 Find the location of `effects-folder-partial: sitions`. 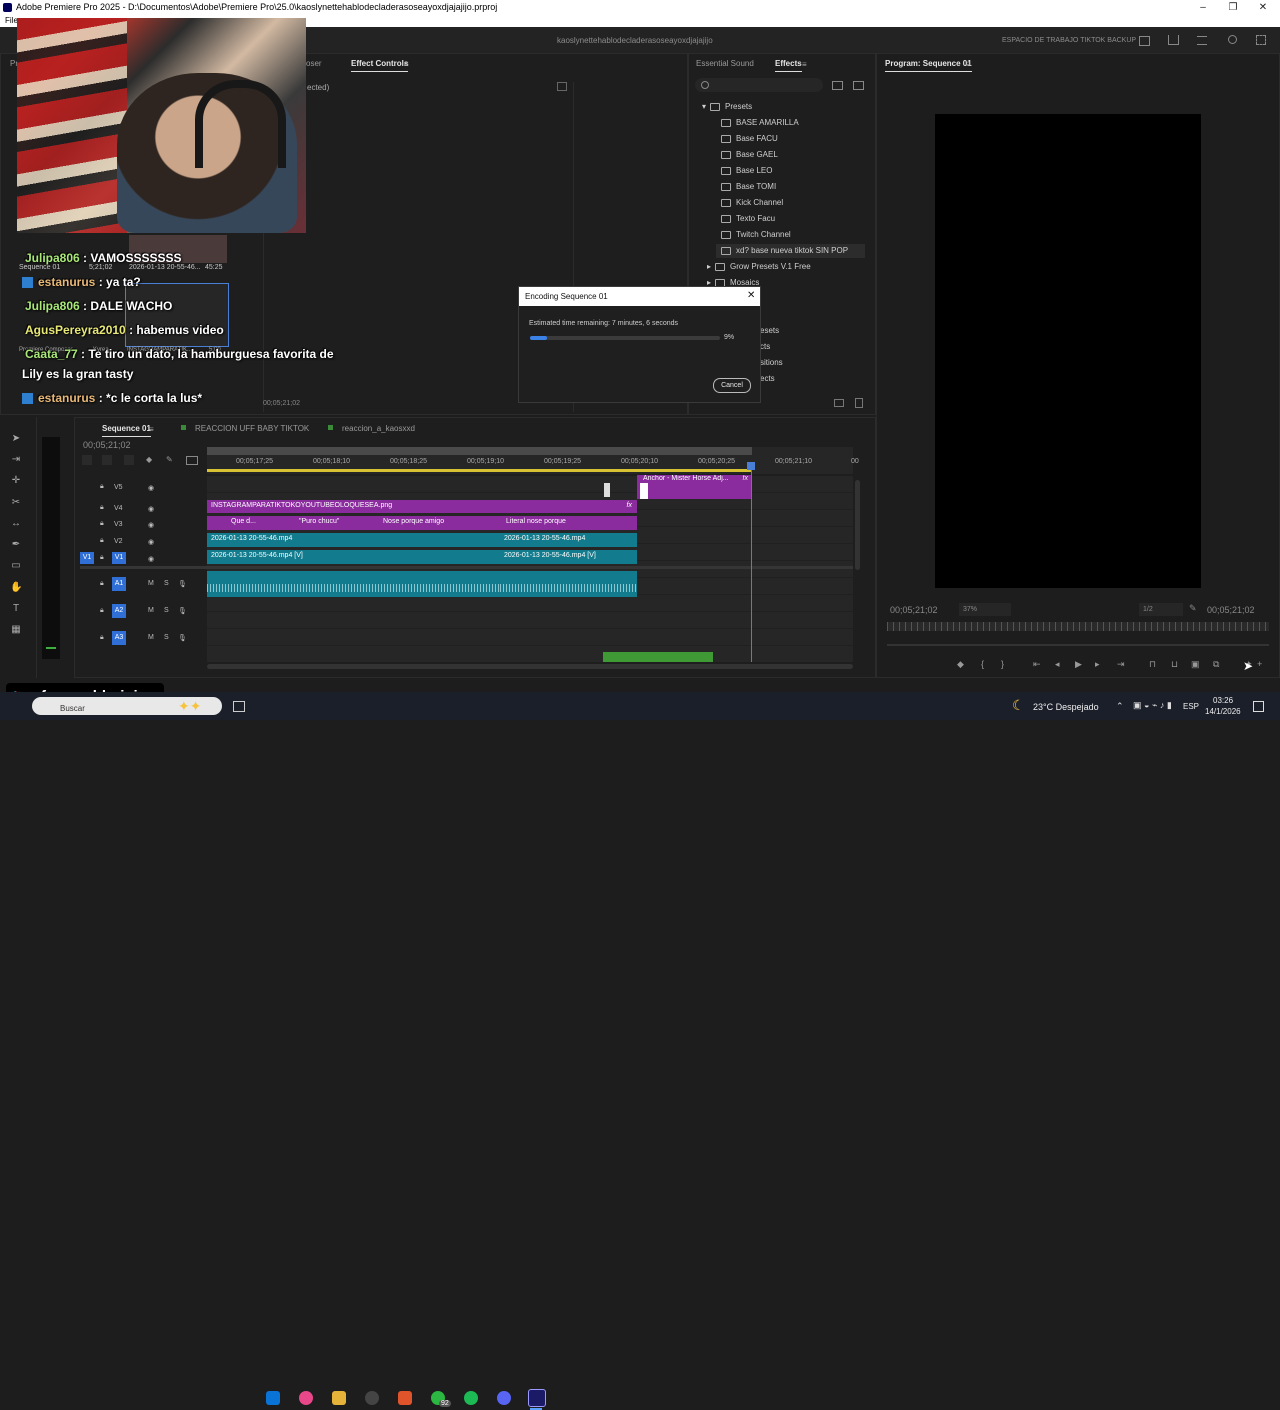

effects-folder-partial: sitions is located at coordinates (771, 363).